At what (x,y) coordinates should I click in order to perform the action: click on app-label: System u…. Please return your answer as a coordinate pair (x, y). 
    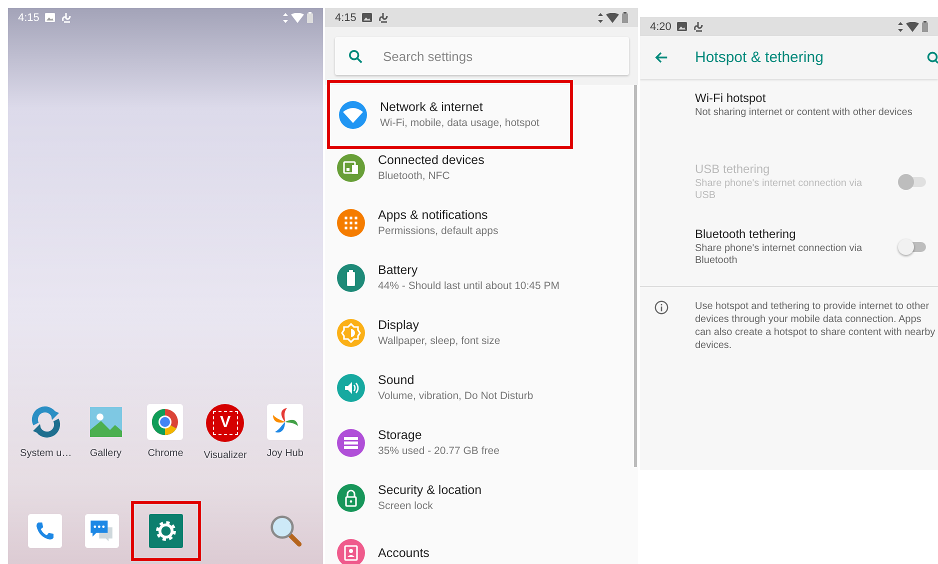
    Looking at the image, I should click on (46, 453).